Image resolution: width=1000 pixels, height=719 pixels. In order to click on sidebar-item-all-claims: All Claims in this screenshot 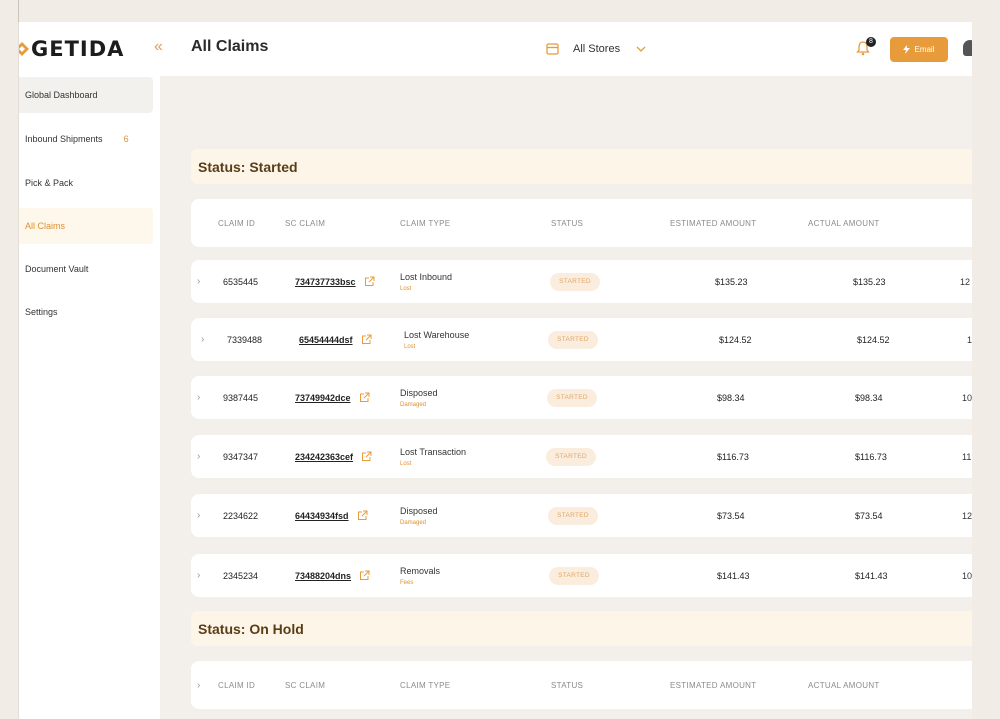, I will do `click(86, 226)`.